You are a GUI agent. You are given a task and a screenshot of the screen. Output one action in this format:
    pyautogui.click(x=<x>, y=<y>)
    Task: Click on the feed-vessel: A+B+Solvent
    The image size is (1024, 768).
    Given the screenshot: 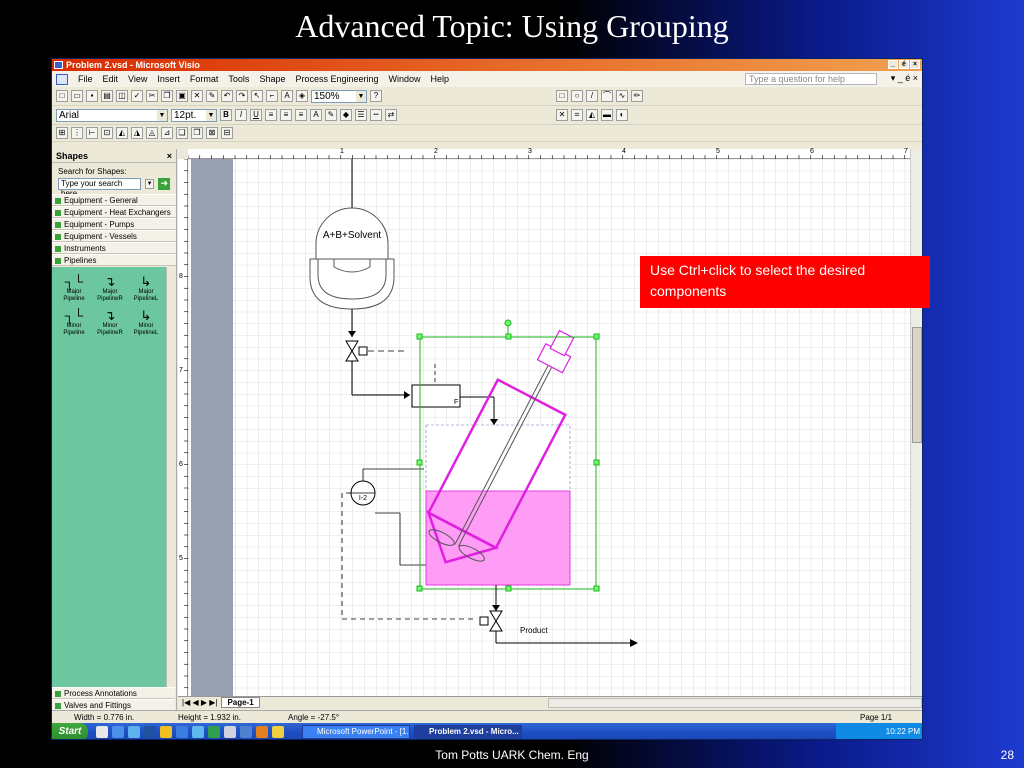 What is the action you would take?
    pyautogui.click(x=352, y=258)
    